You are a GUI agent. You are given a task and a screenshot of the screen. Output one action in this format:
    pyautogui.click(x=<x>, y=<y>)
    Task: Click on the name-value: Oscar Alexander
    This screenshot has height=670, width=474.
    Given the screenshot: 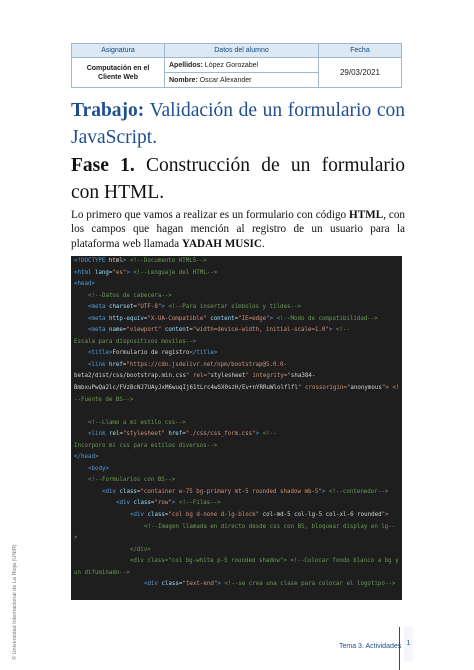 What is the action you would take?
    pyautogui.click(x=225, y=80)
    